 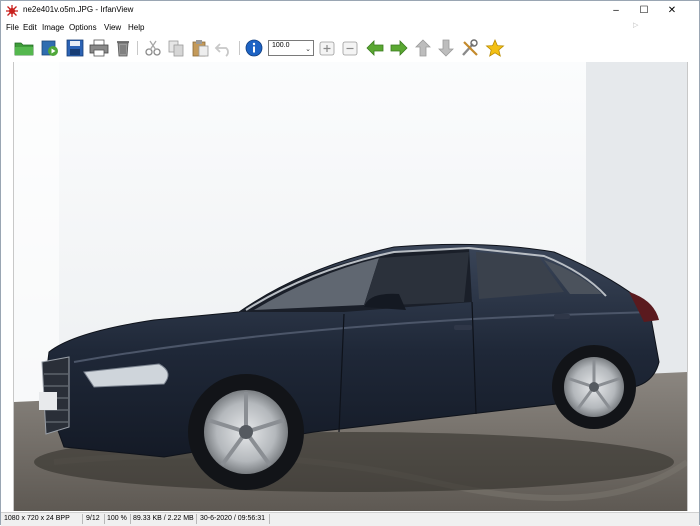 What do you see at coordinates (12, 27) in the screenshot?
I see `menu-file: File` at bounding box center [12, 27].